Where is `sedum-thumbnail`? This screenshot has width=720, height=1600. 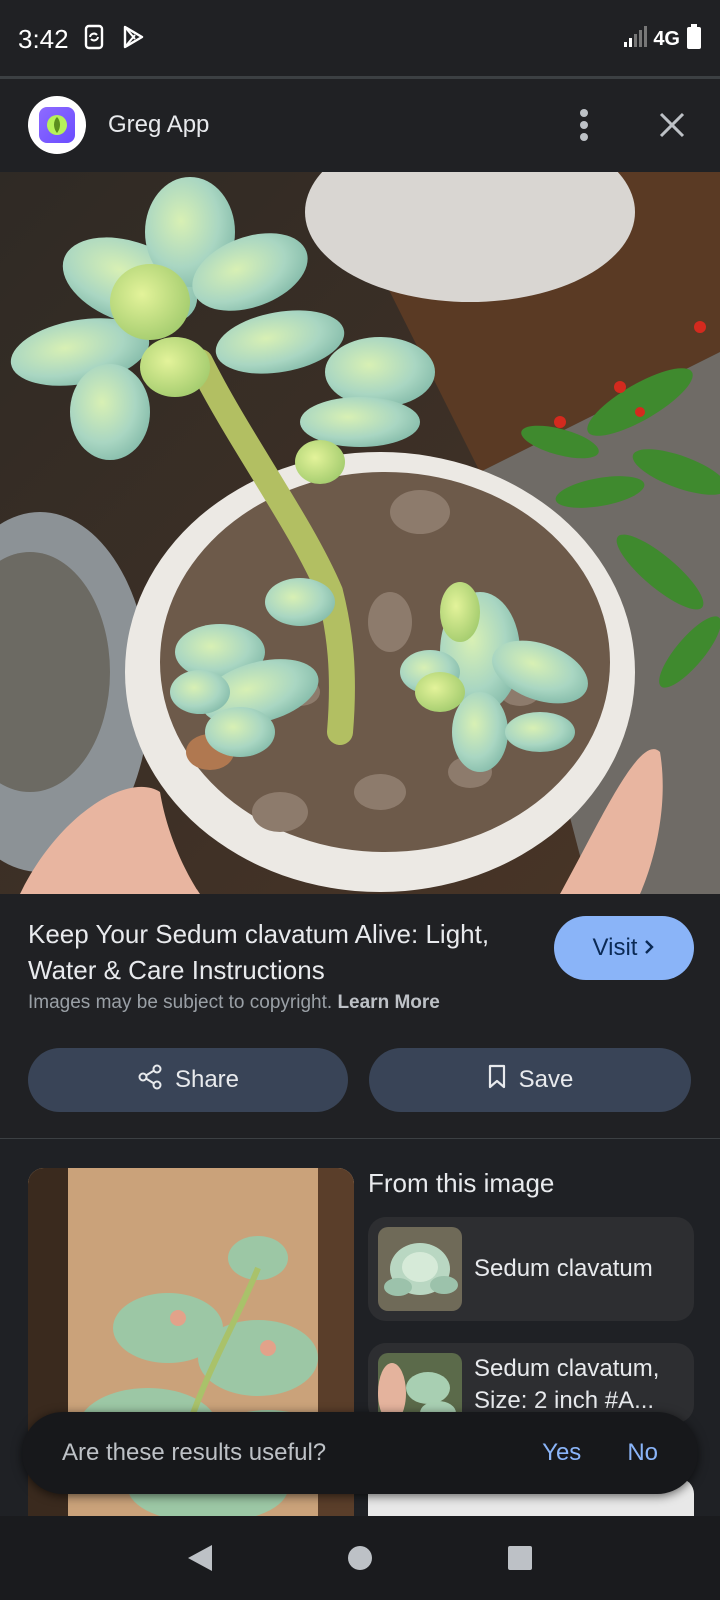 sedum-thumbnail is located at coordinates (420, 1269).